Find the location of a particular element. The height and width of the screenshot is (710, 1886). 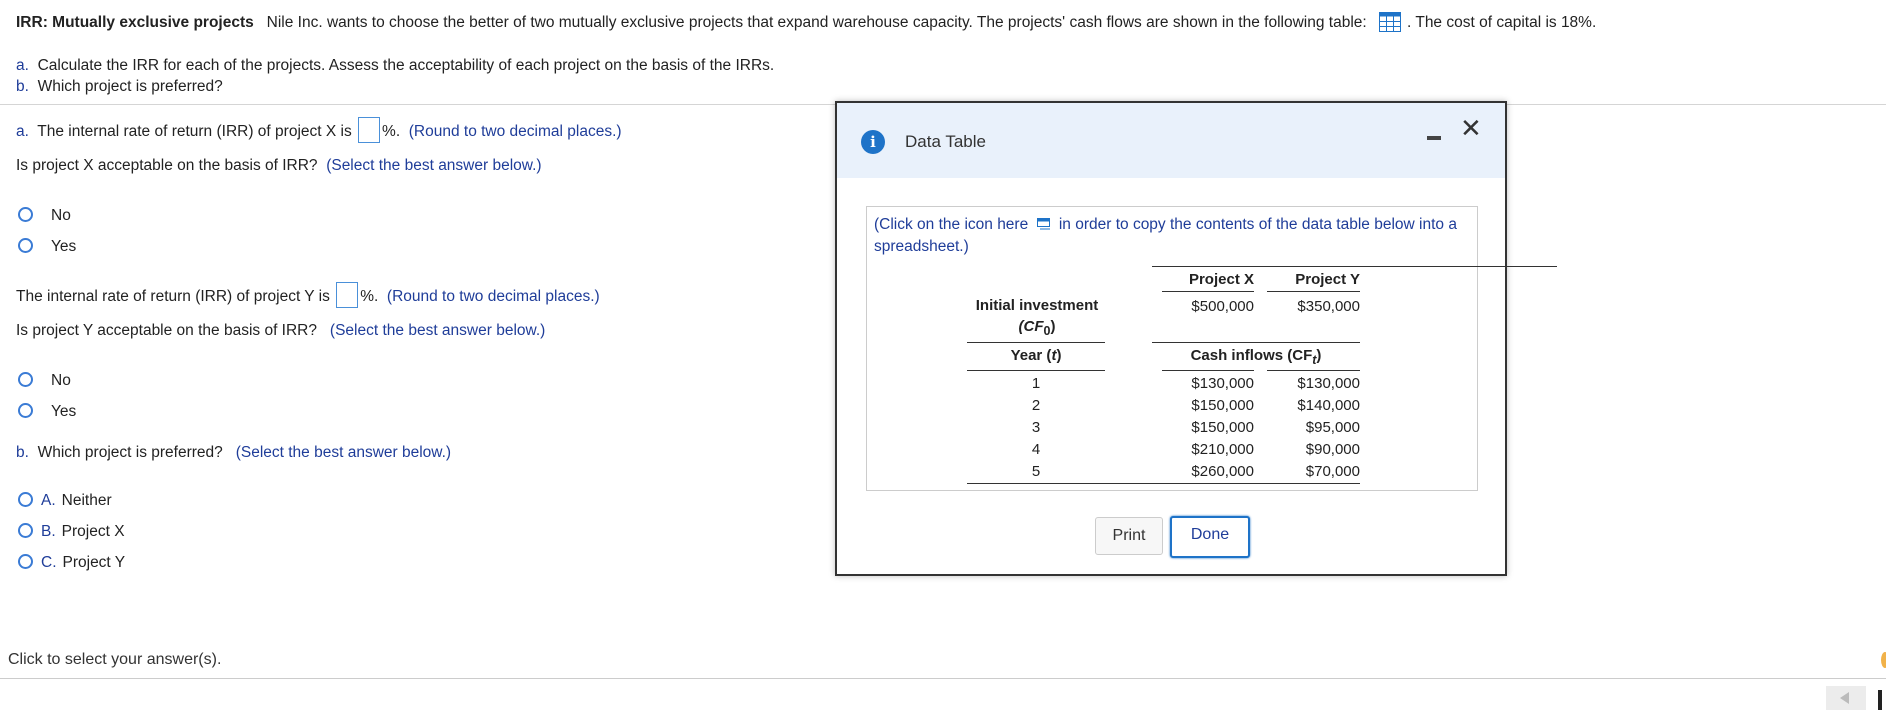

preferred-option-project-y: C. Project Y is located at coordinates (71, 563).